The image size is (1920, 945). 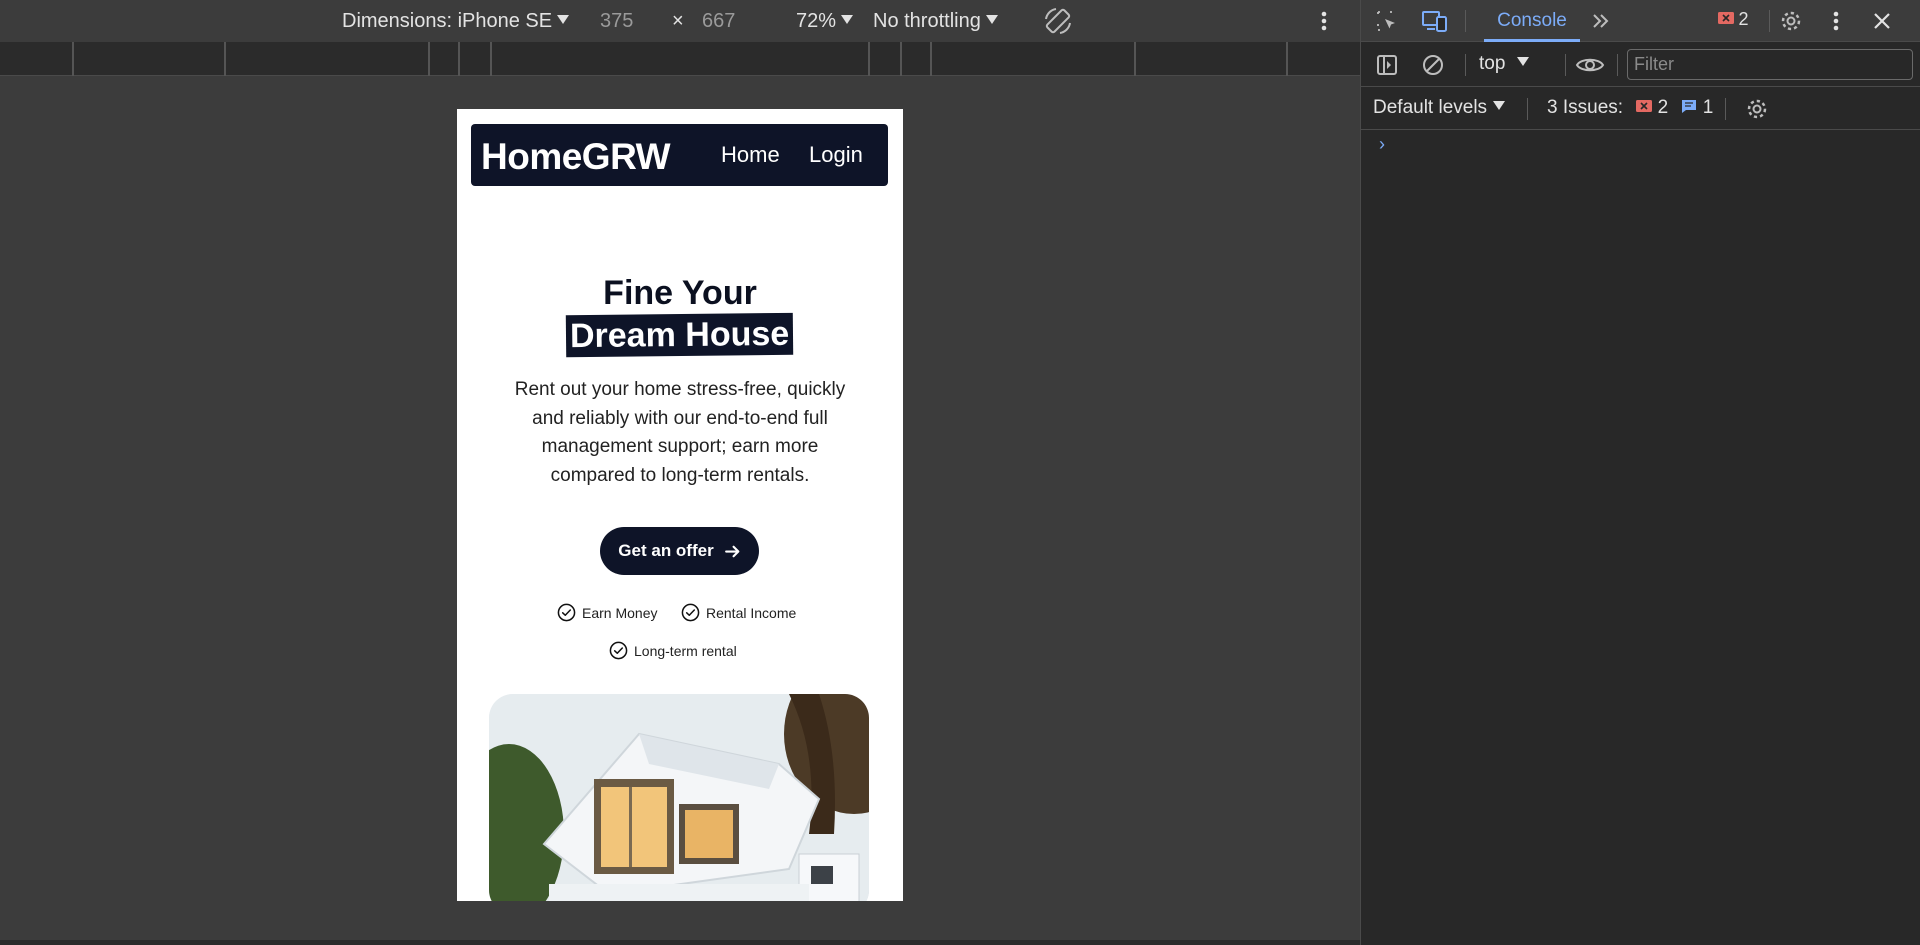 I want to click on feature-label: Rental Income, so click(x=751, y=612).